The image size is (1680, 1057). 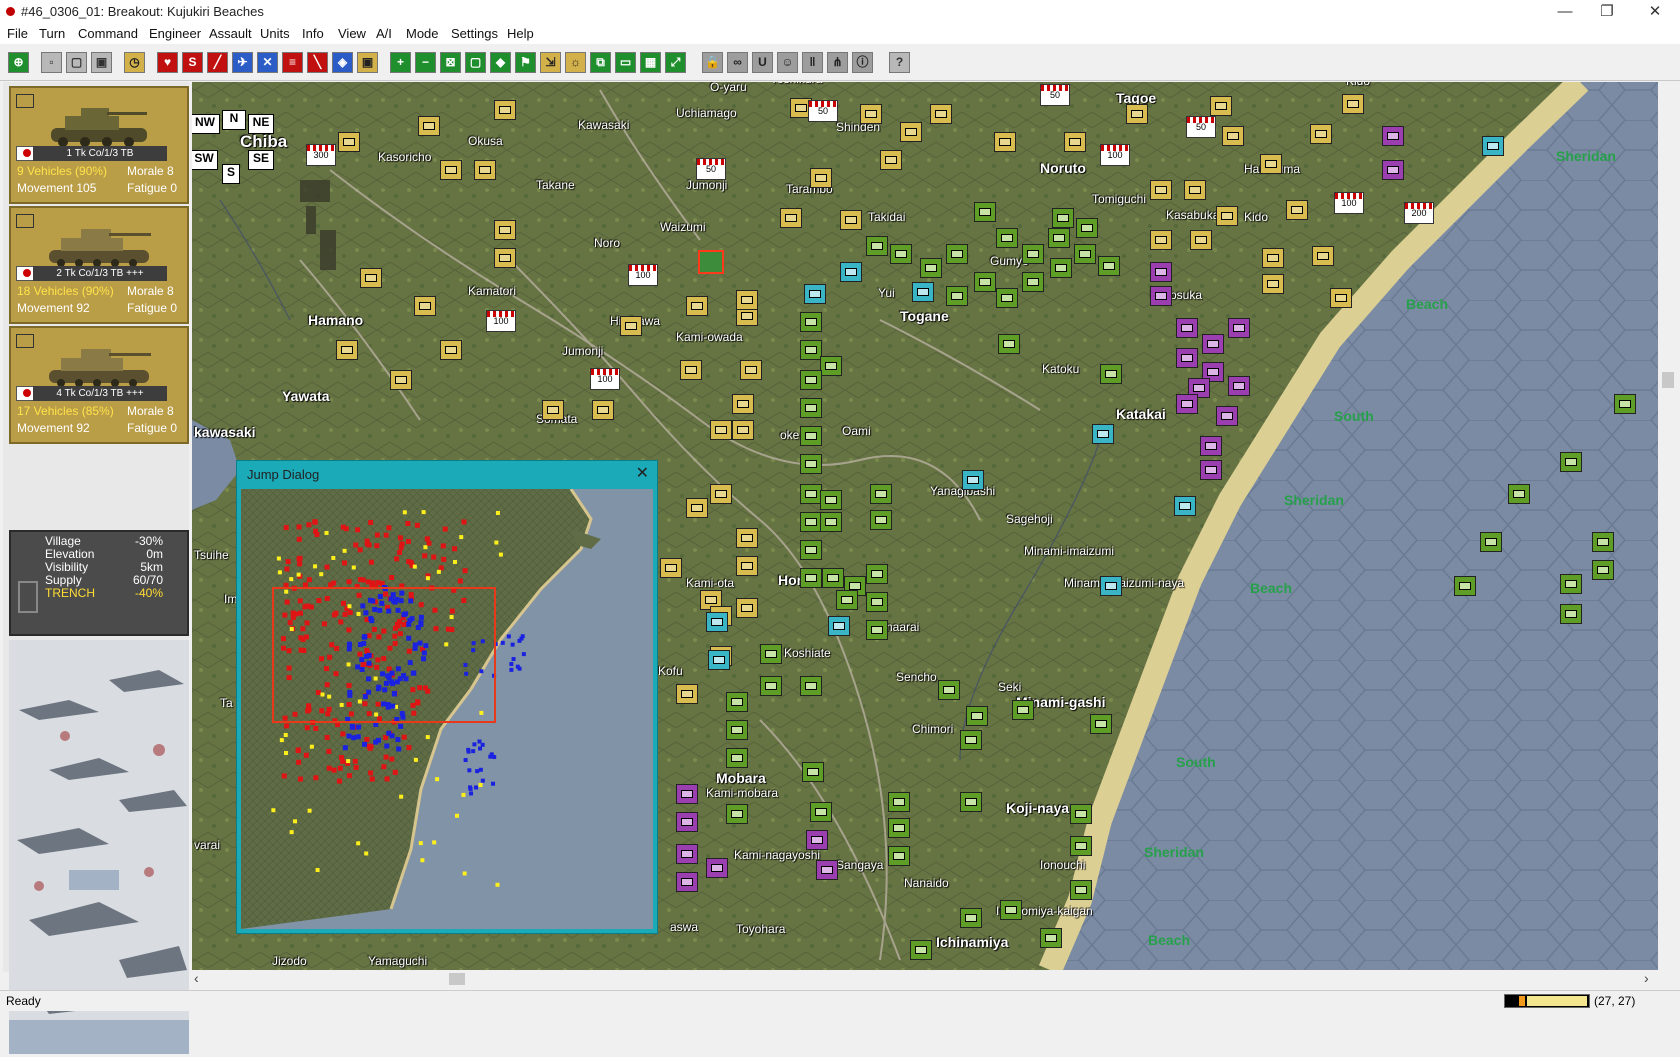 What do you see at coordinates (625, 62) in the screenshot?
I see `monitor-icon: ▭` at bounding box center [625, 62].